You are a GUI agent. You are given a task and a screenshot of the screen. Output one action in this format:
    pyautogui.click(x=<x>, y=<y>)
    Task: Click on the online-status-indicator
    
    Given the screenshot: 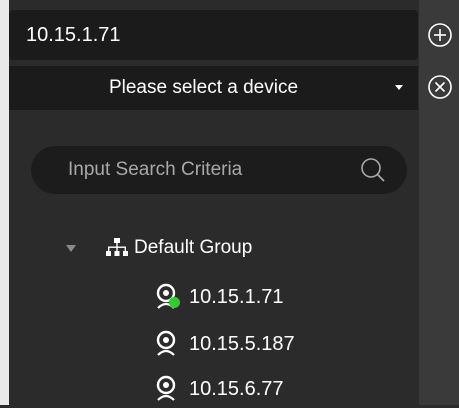 What is the action you would take?
    pyautogui.click(x=174, y=302)
    